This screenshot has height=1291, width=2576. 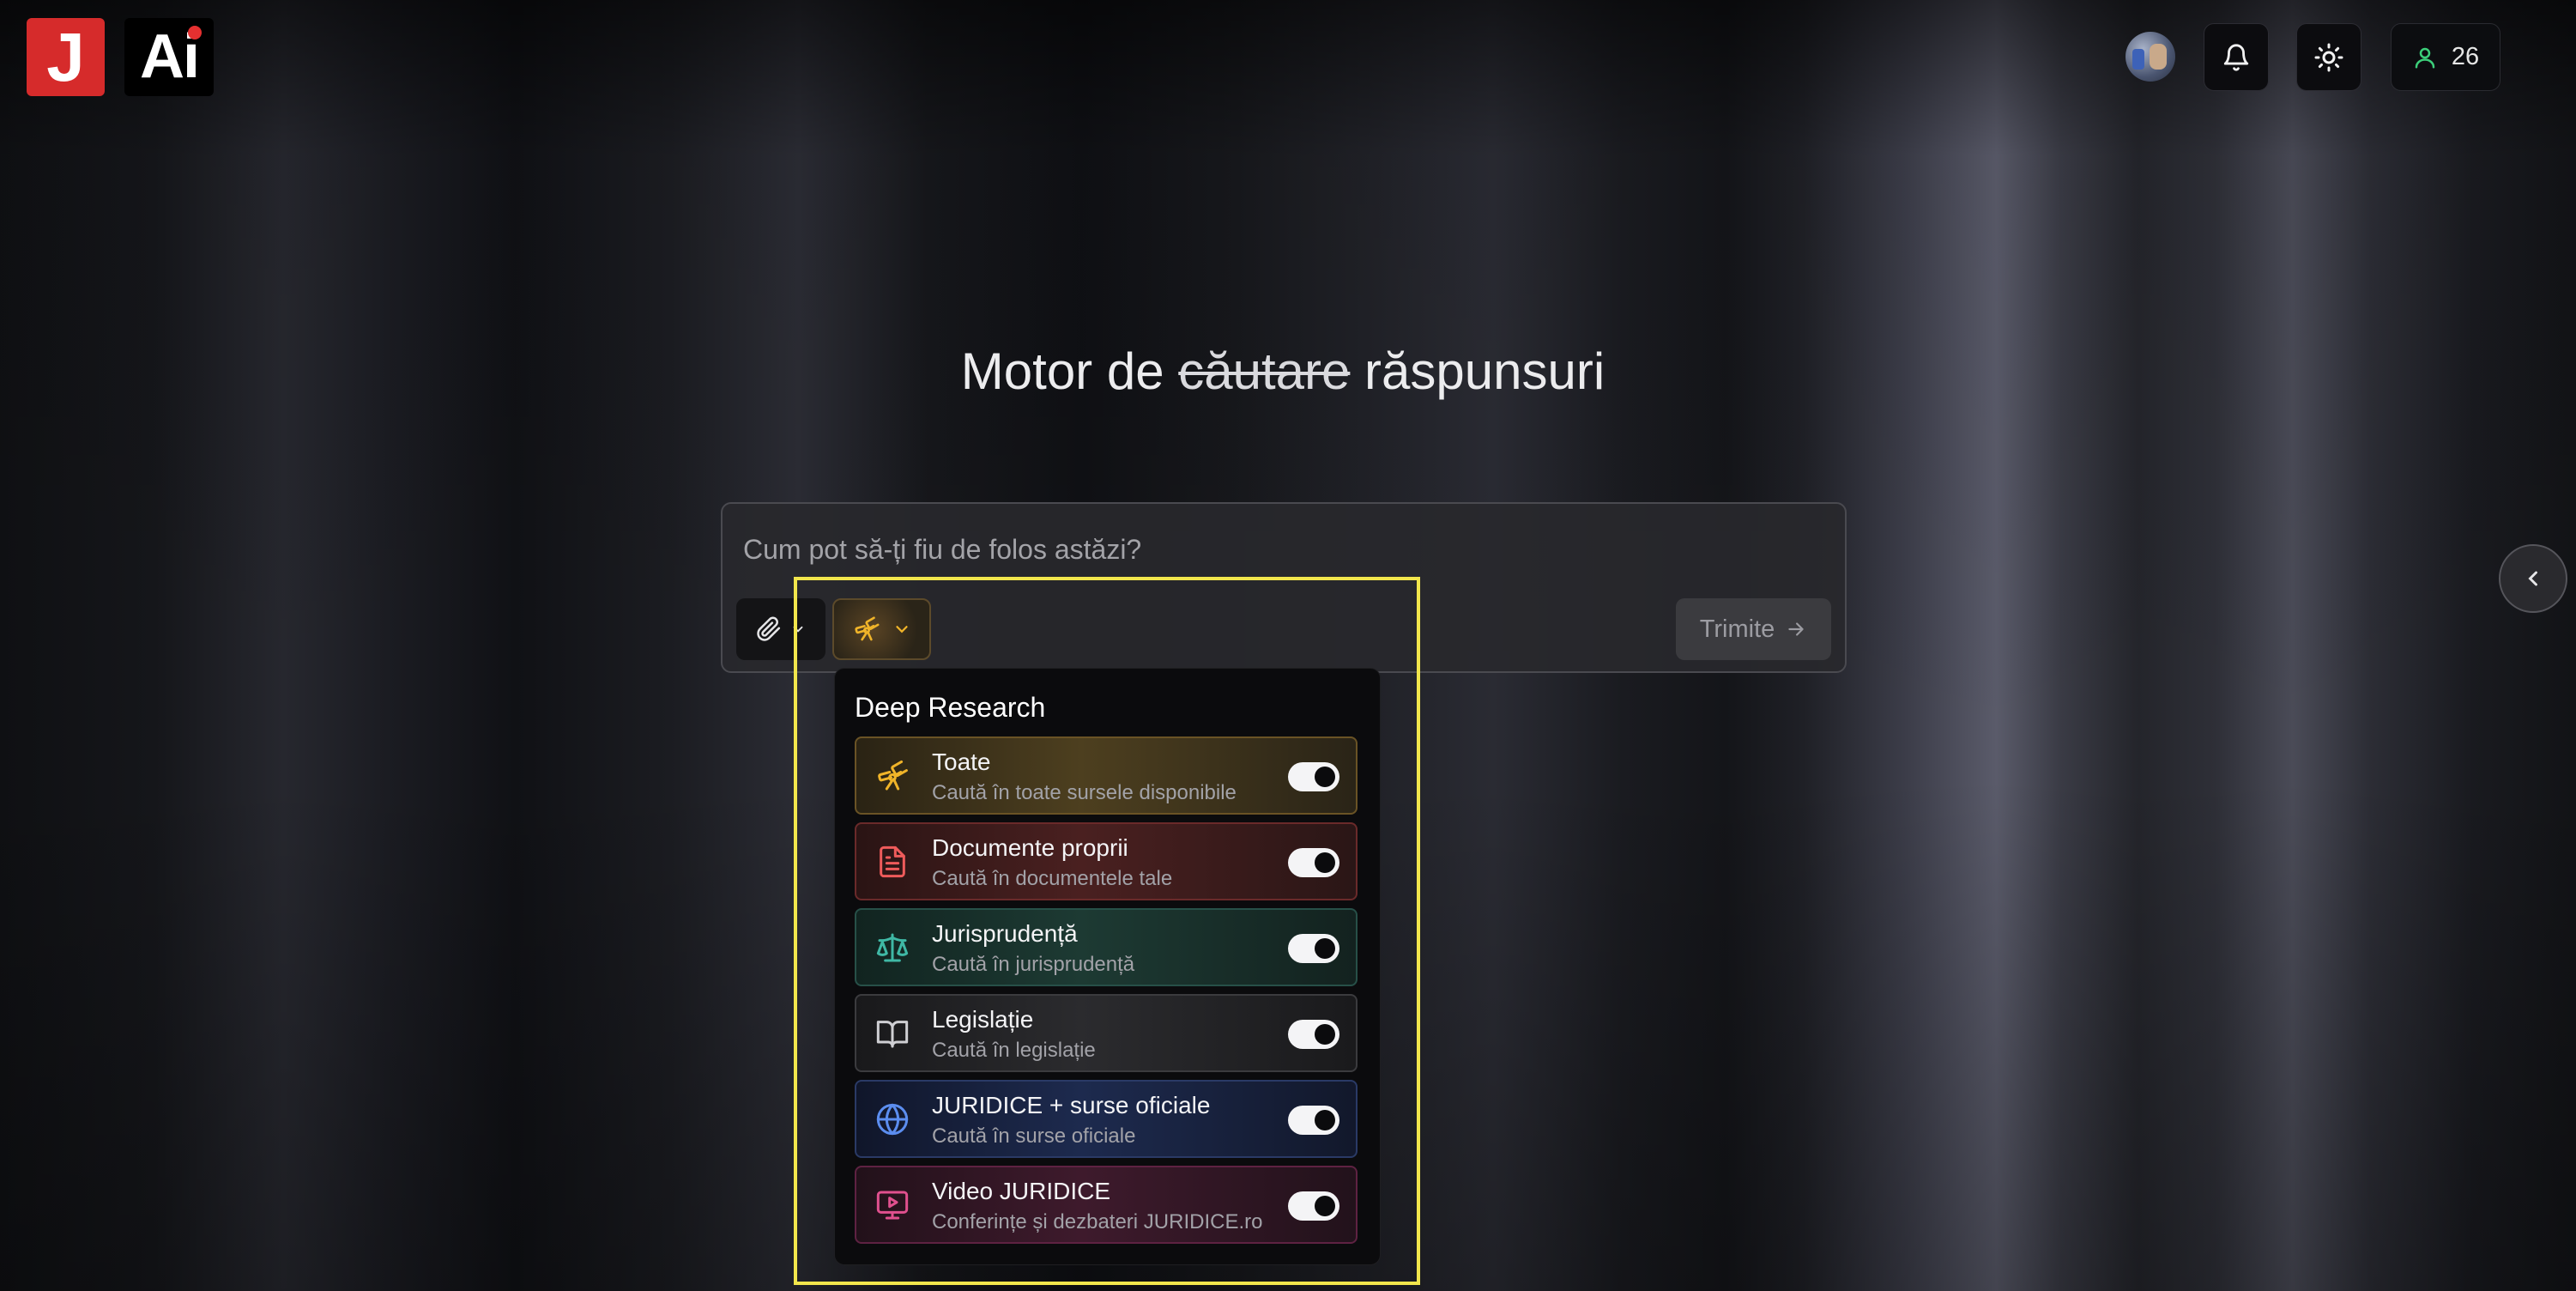 I want to click on option-title: JURIDICE + surse oficiale, so click(x=1071, y=1105).